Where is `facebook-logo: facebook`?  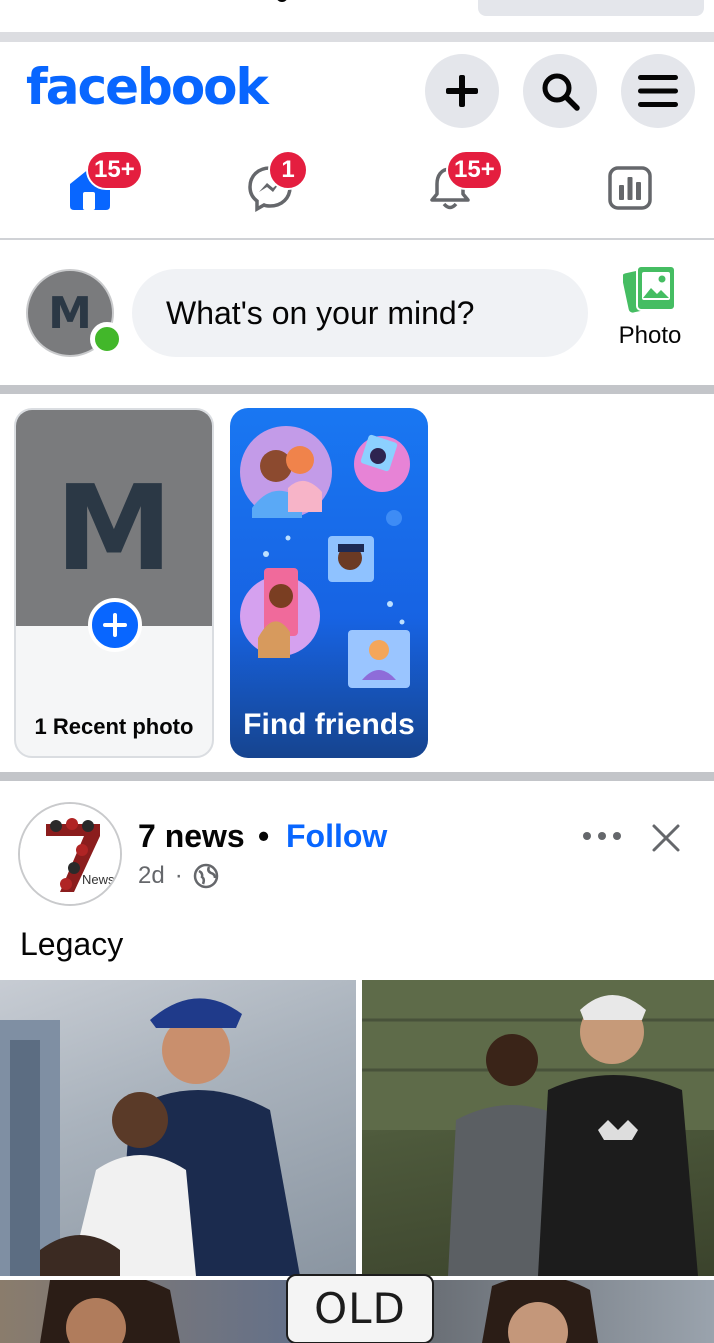
facebook-logo: facebook is located at coordinates (147, 87).